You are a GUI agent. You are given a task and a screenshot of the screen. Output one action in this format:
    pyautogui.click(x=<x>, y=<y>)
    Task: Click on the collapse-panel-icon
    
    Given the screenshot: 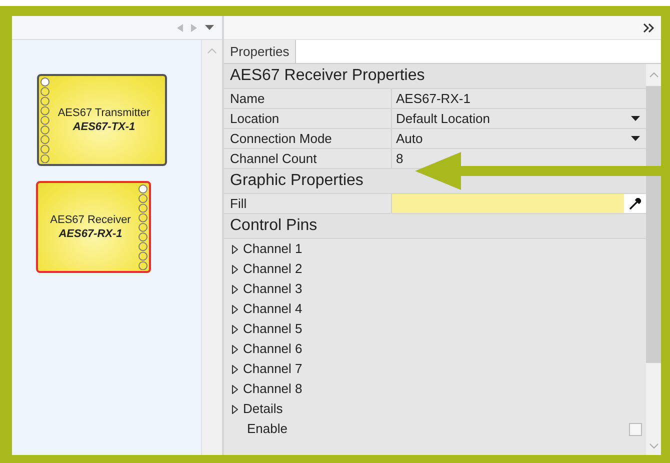 What is the action you would take?
    pyautogui.click(x=649, y=27)
    